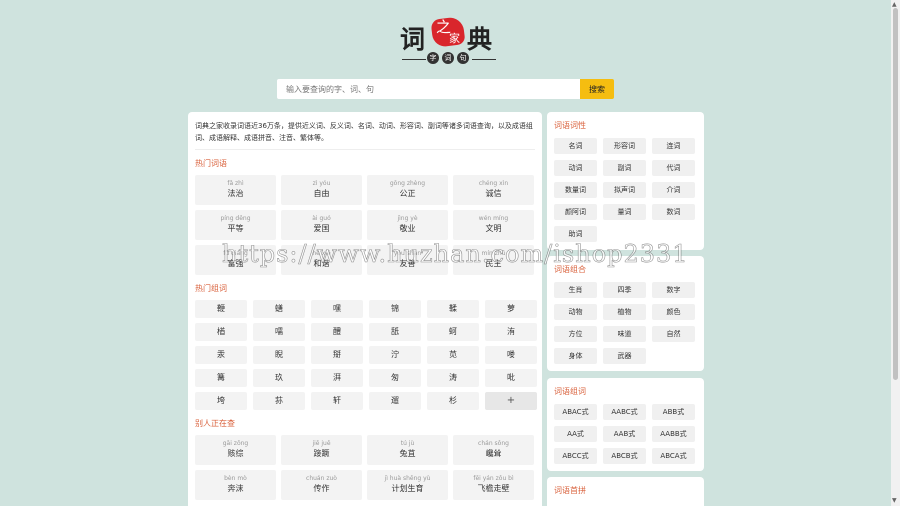  Describe the element at coordinates (575, 168) in the screenshot. I see `category-tag: 动词` at that location.